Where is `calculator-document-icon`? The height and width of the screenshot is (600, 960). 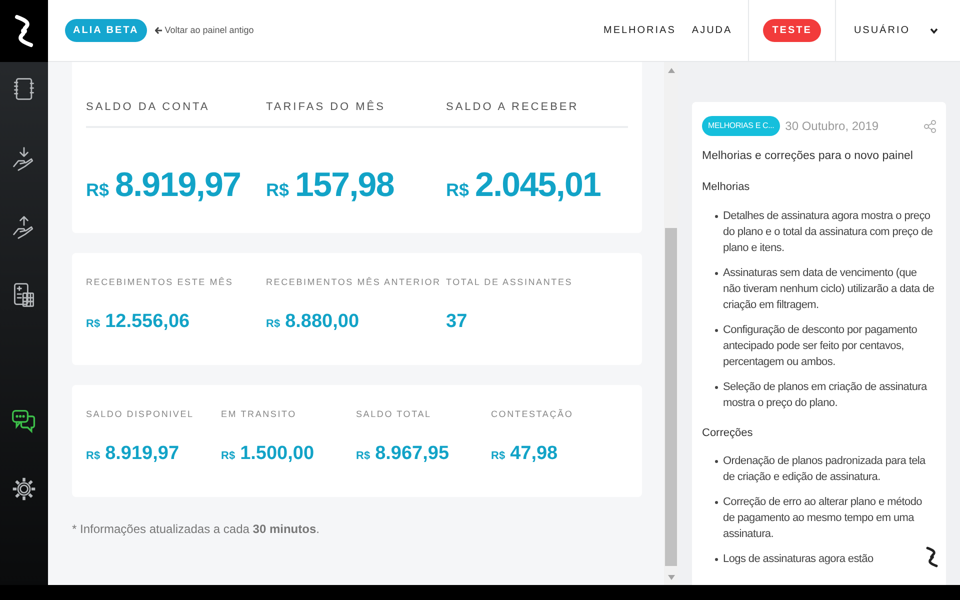 calculator-document-icon is located at coordinates (24, 295).